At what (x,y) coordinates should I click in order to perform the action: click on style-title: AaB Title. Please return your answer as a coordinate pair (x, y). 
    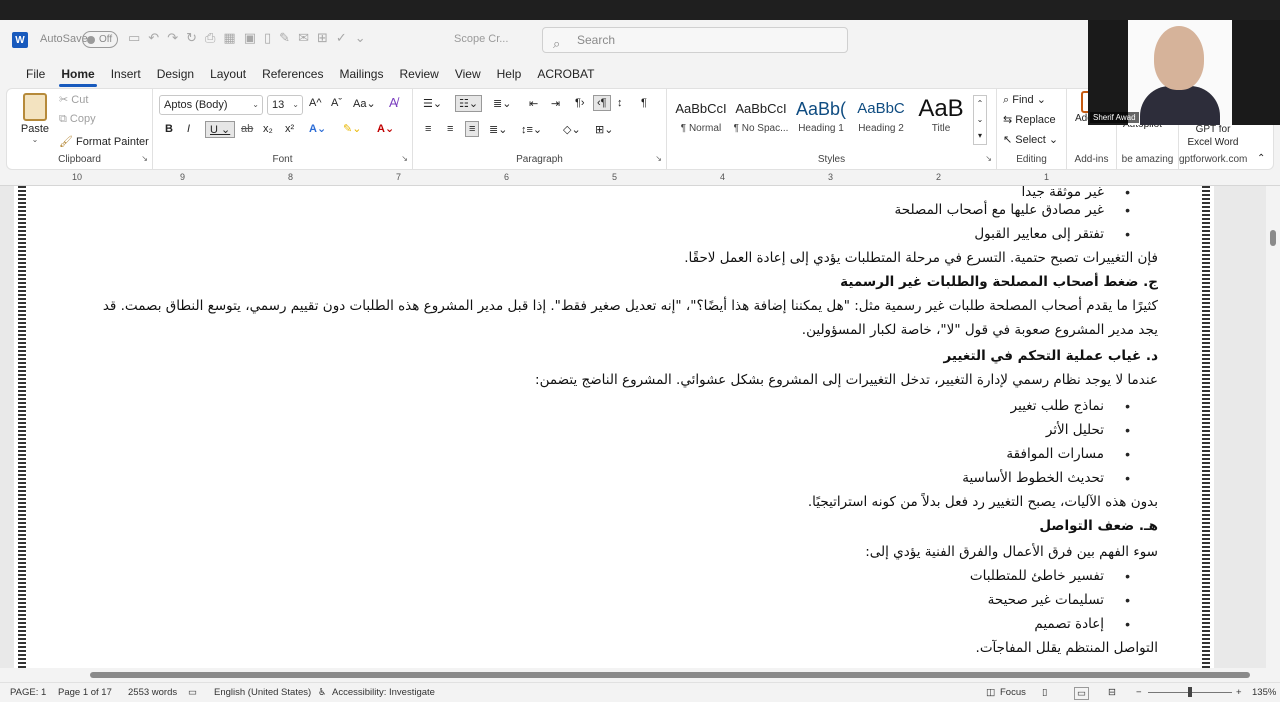
    Looking at the image, I should click on (941, 120).